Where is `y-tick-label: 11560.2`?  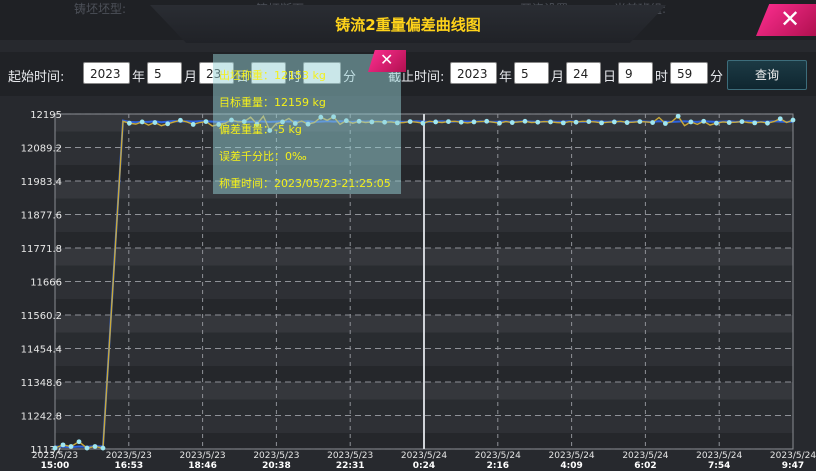 y-tick-label: 11560.2 is located at coordinates (41, 316).